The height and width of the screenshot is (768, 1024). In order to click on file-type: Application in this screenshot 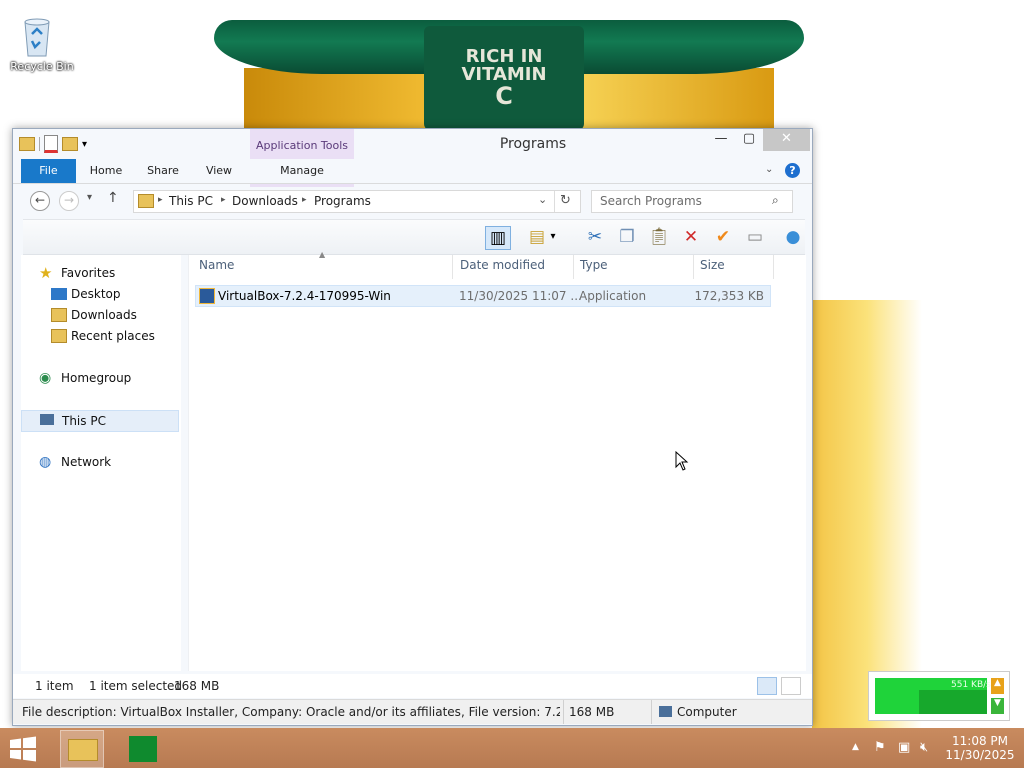, I will do `click(613, 296)`.